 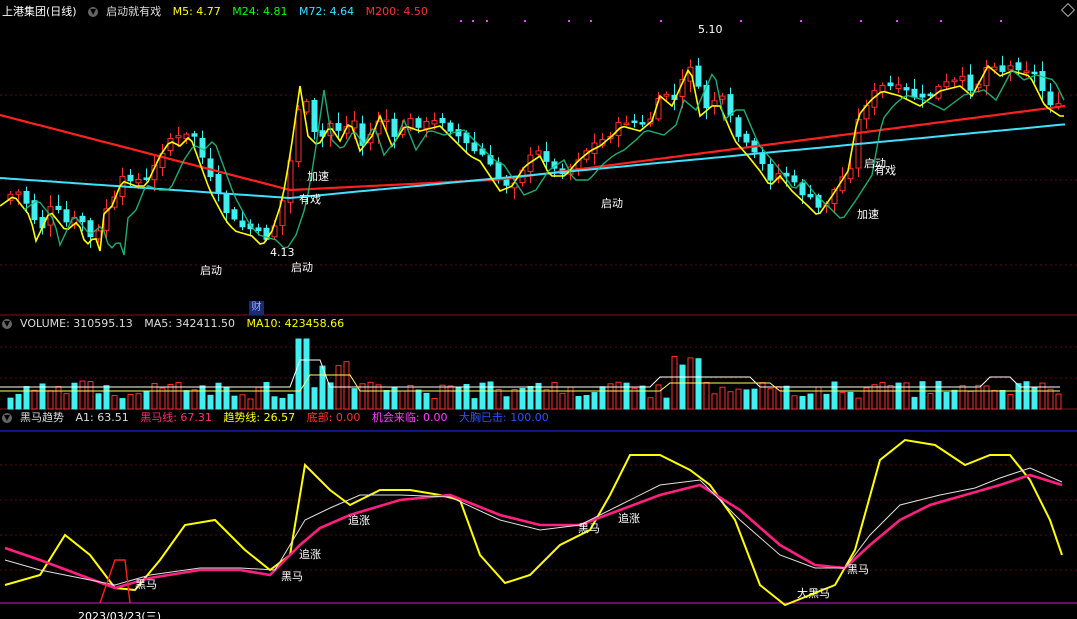 I want to click on indicator-annotation: 追涨, so click(x=310, y=554).